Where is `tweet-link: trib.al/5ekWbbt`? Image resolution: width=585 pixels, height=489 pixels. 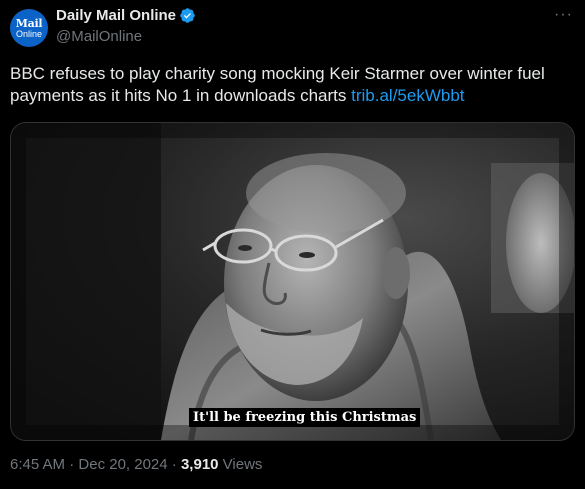 tweet-link: trib.al/5ekWbbt is located at coordinates (407, 95).